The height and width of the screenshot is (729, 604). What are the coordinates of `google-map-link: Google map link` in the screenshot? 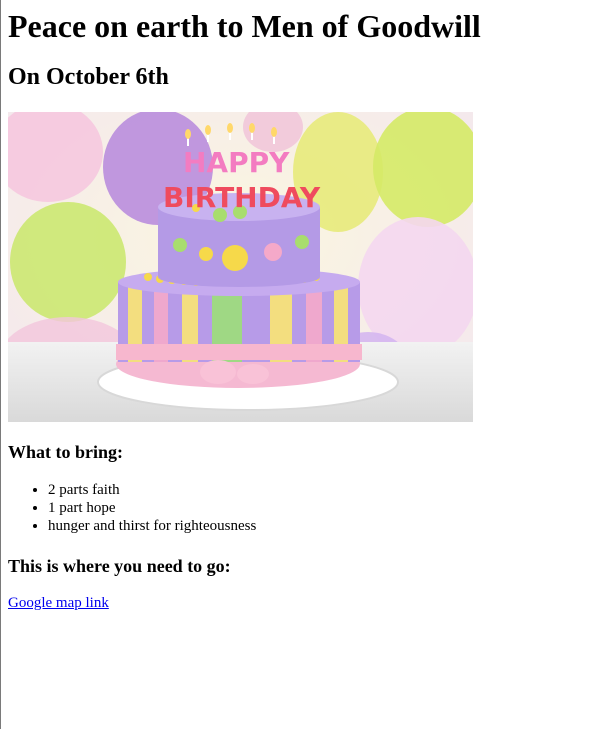 It's located at (58, 603).